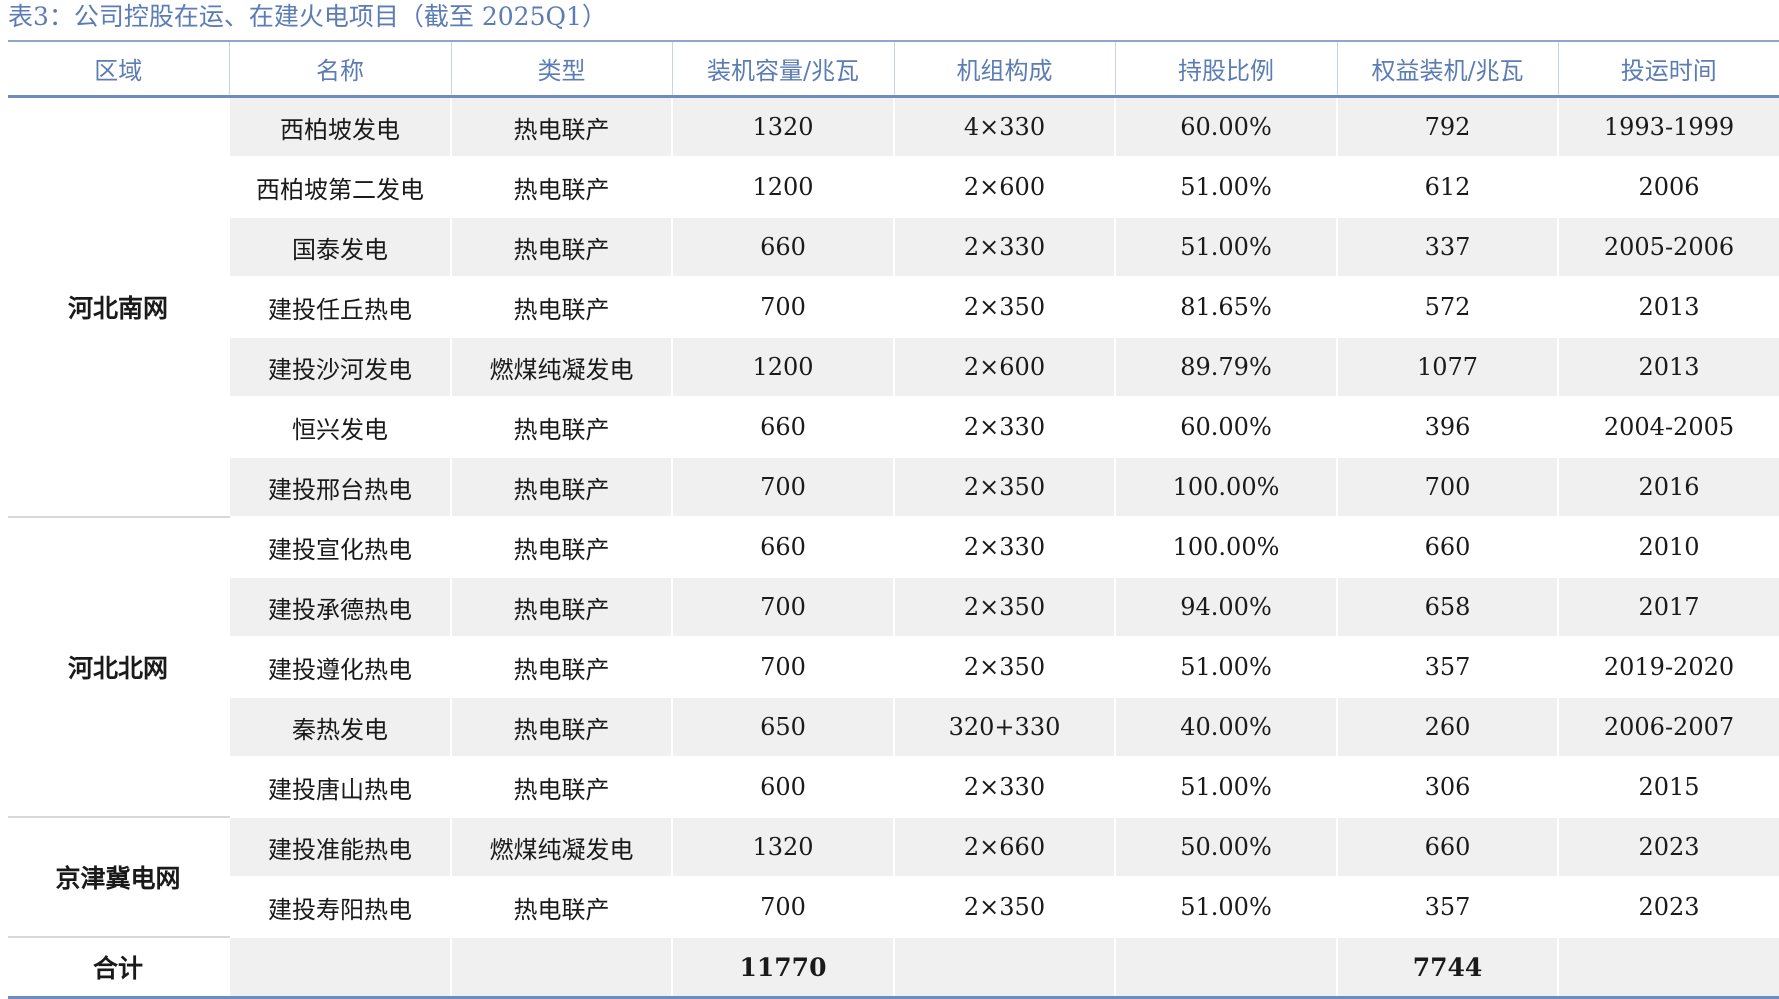 This screenshot has width=1779, height=999. Describe the element at coordinates (1668, 127) in the screenshot. I see `commission-time-cell: 1993-1999` at that location.